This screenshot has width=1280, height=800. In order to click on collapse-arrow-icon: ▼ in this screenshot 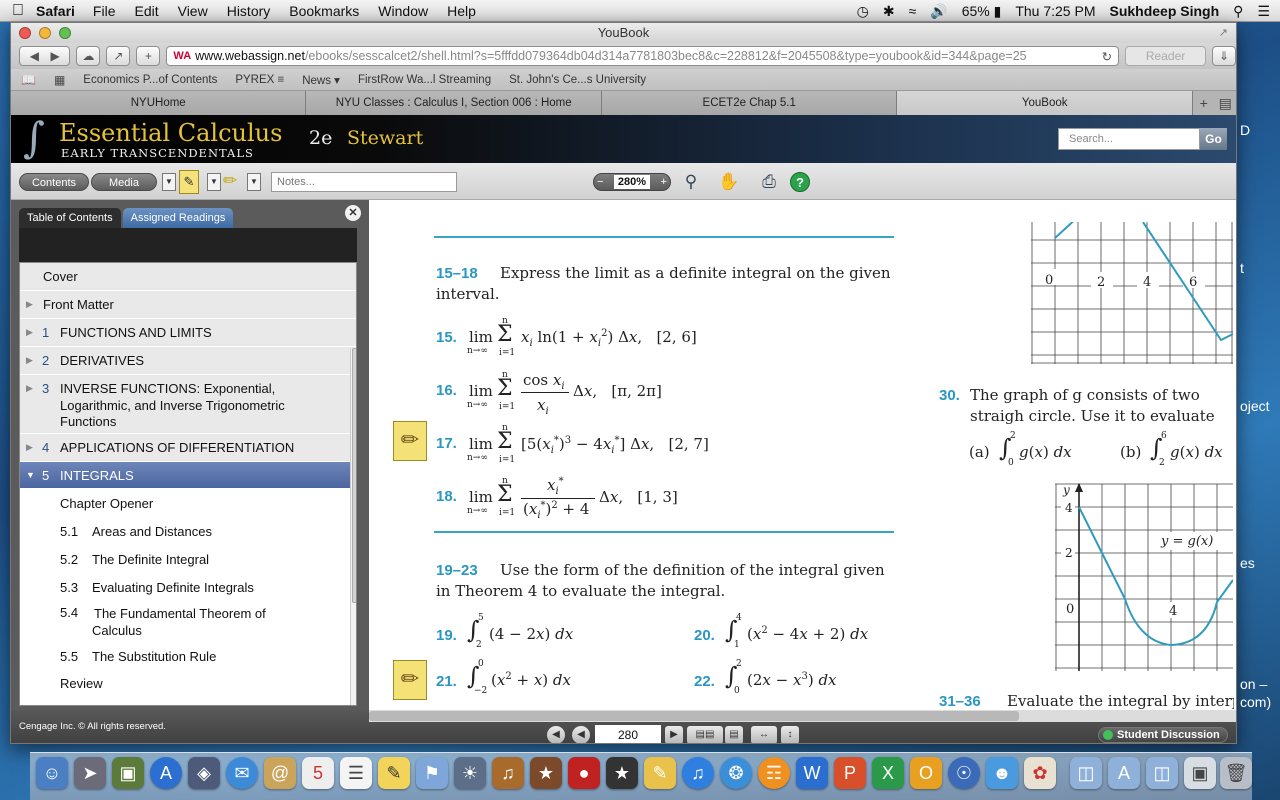, I will do `click(30, 475)`.